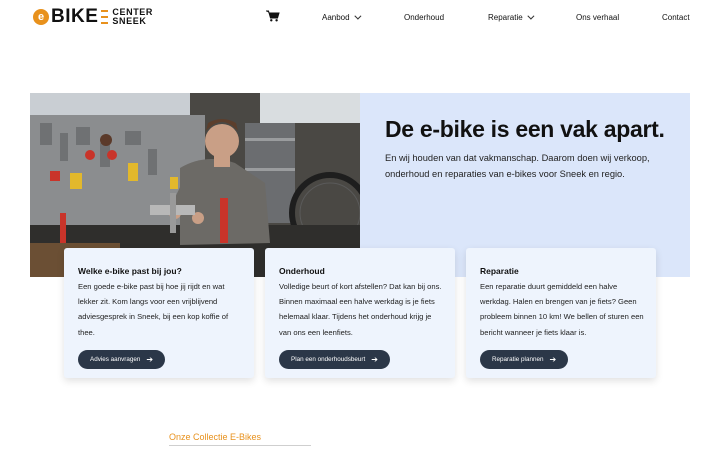 The image size is (720, 450). I want to click on card-advice-title: Welke e-bike past bij jou?, so click(130, 271).